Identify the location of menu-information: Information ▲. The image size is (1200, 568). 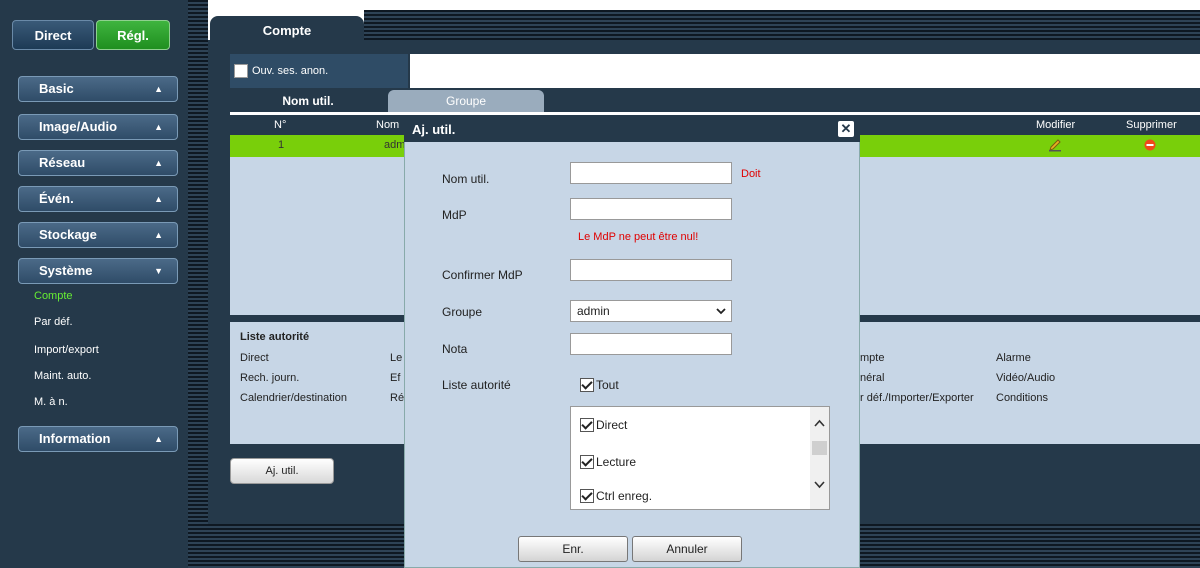
(98, 439).